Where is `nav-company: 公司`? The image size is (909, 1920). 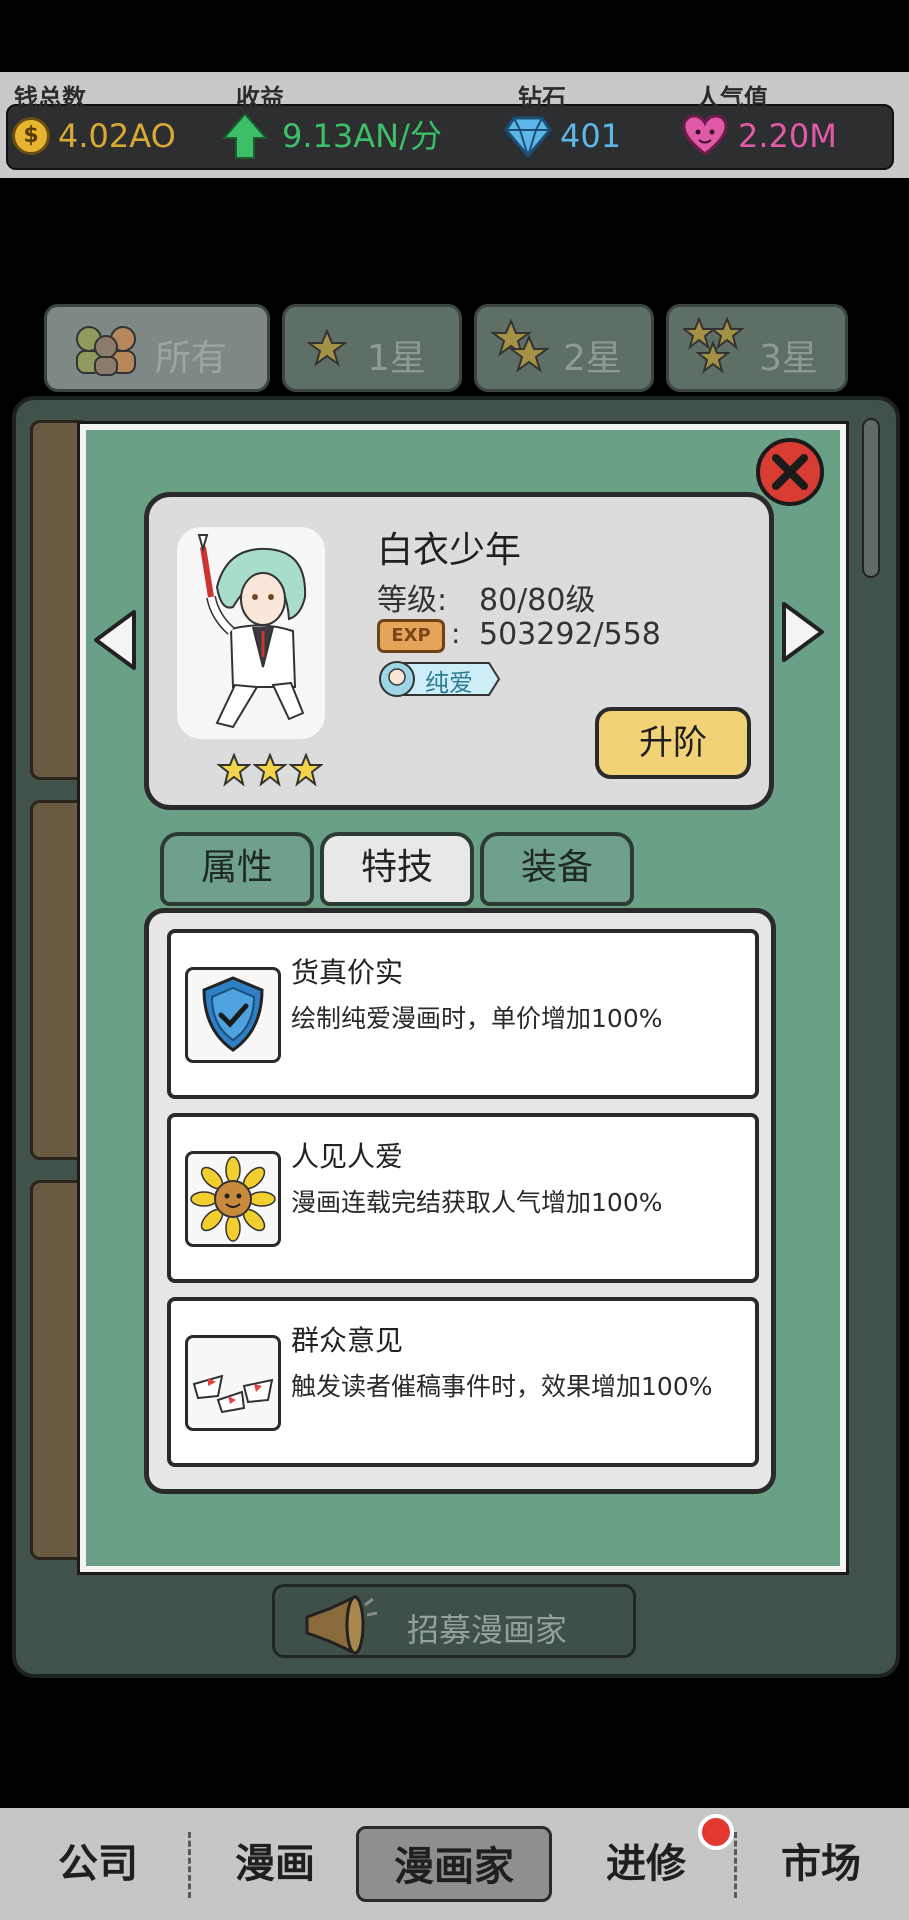 nav-company: 公司 is located at coordinates (98, 1864).